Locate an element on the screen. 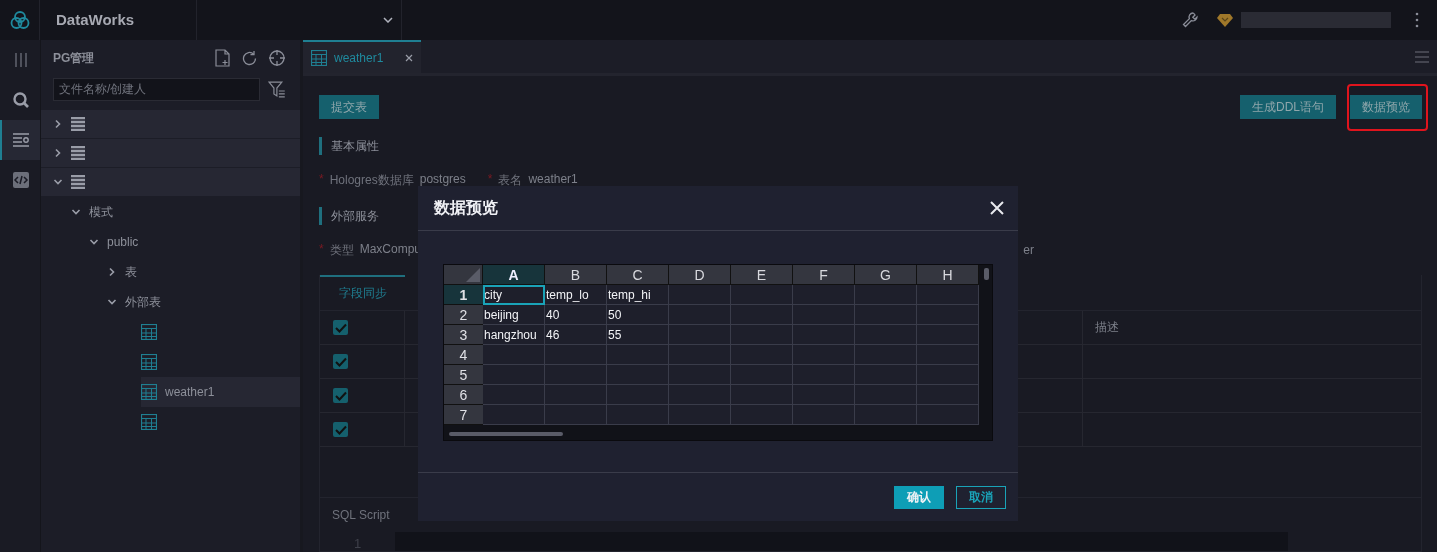 The height and width of the screenshot is (552, 1437). filter-icon is located at coordinates (277, 89).